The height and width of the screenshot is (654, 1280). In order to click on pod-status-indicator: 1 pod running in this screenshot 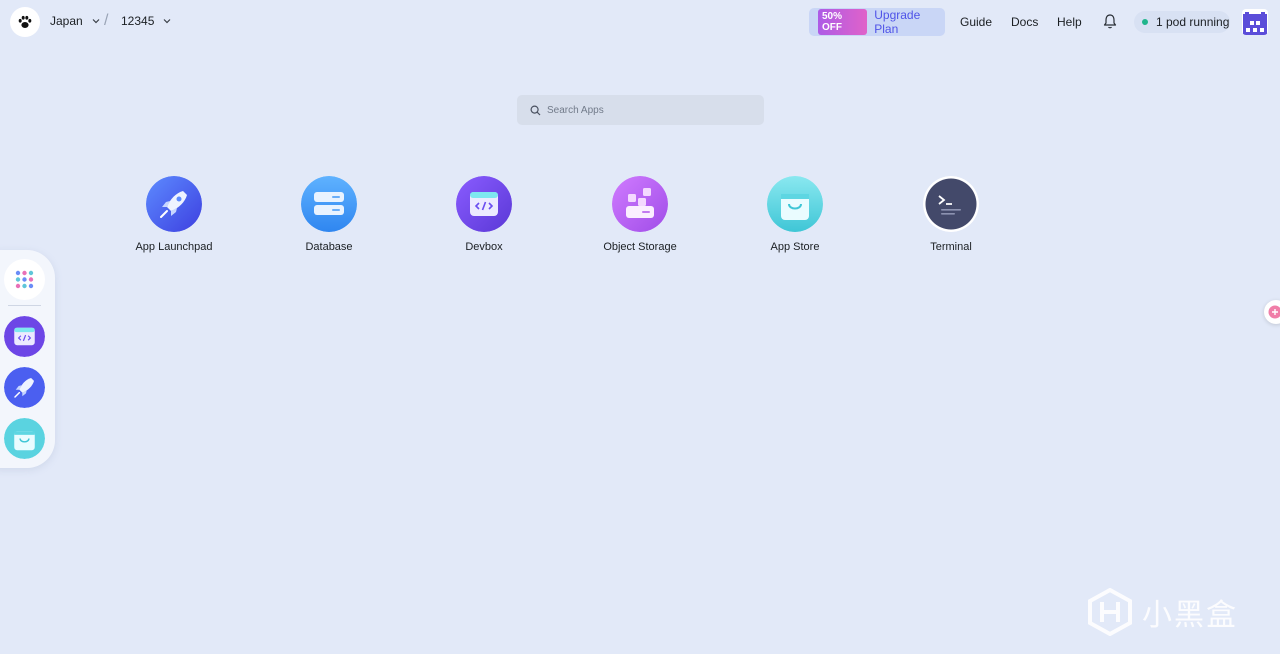, I will do `click(1182, 22)`.